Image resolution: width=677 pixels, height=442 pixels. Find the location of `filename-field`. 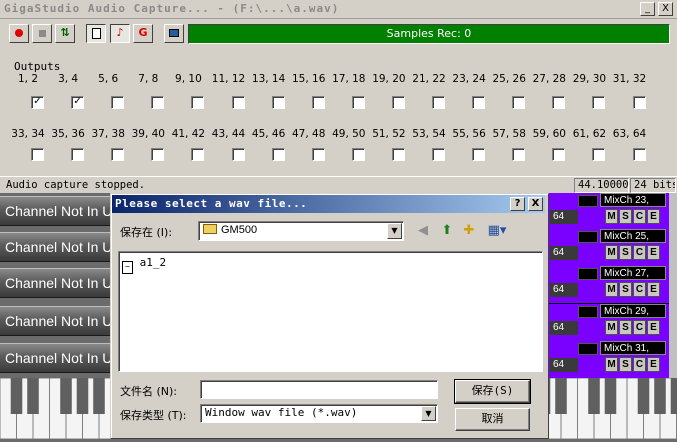

filename-field is located at coordinates (319, 389).